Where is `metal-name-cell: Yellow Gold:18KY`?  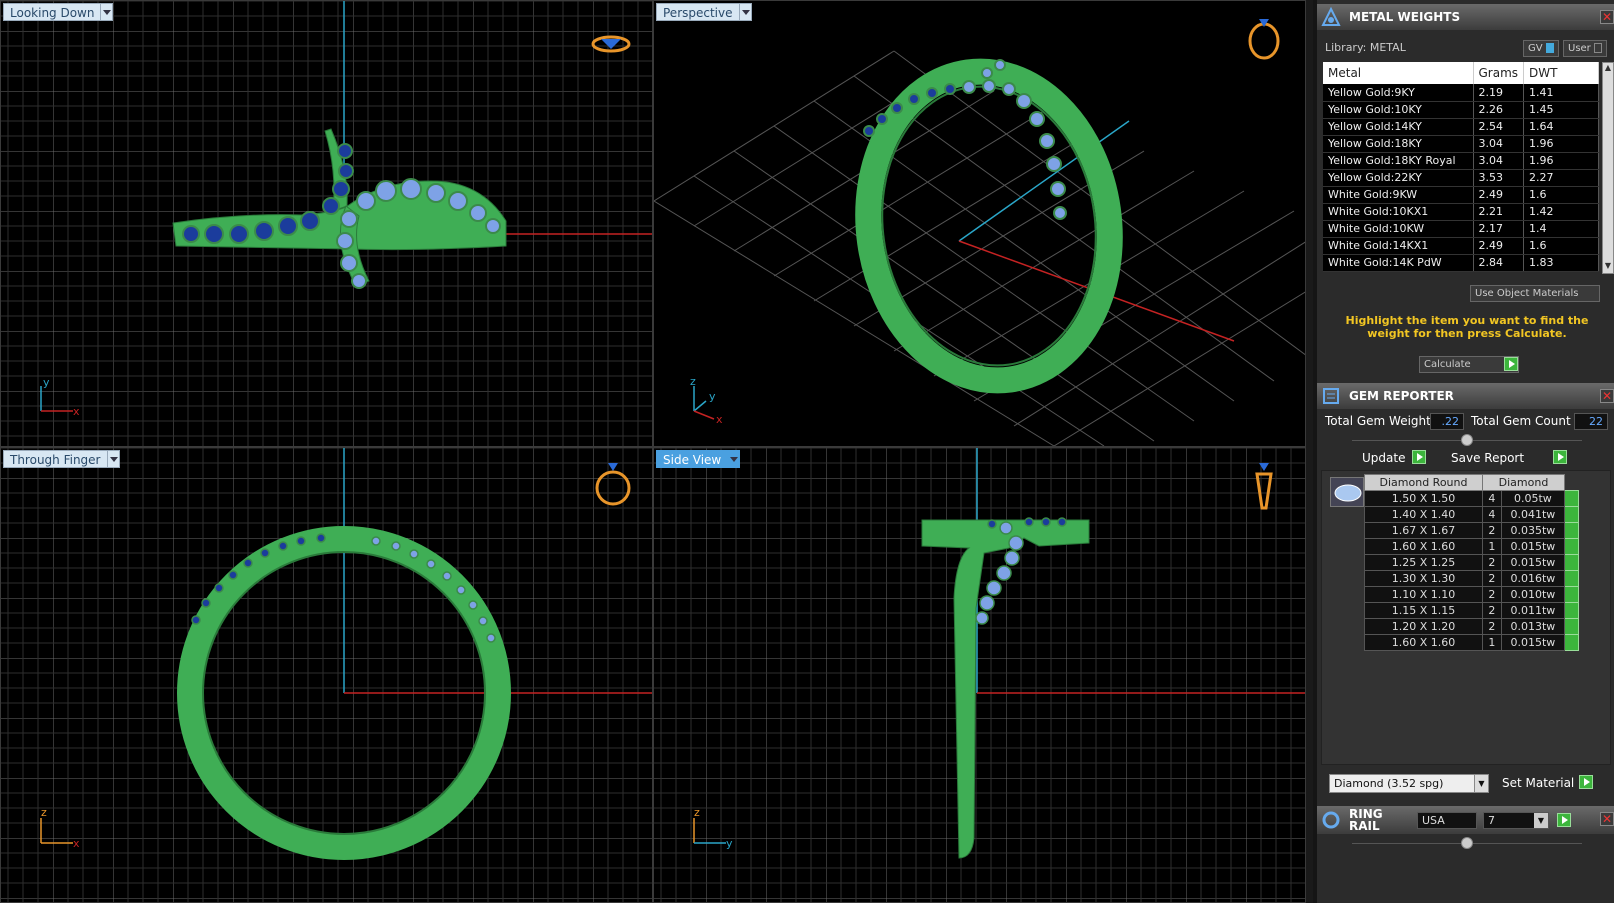
metal-name-cell: Yellow Gold:18KY is located at coordinates (1398, 144).